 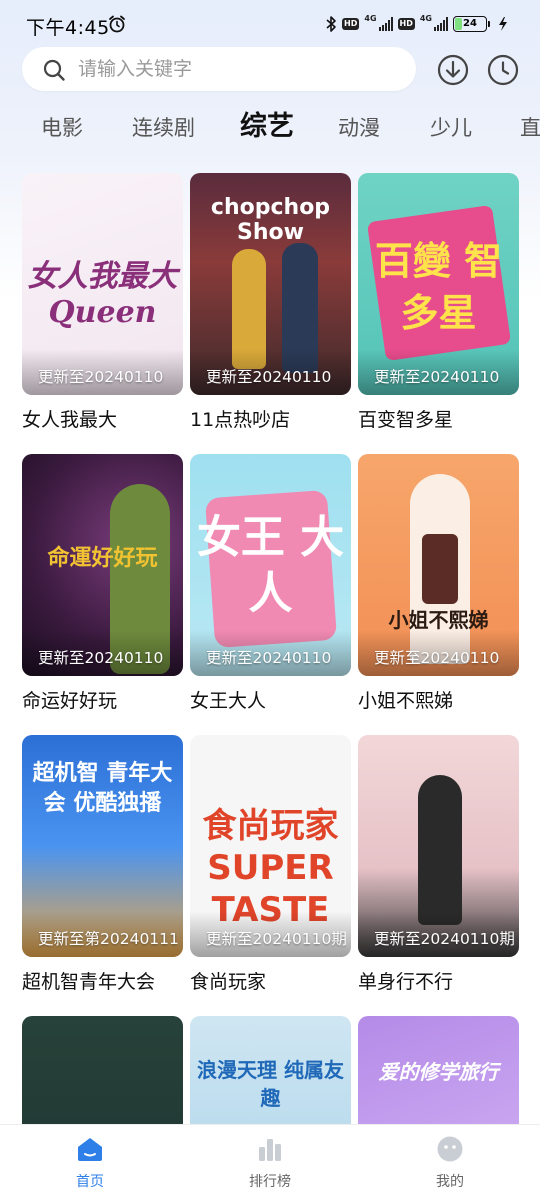 What do you see at coordinates (438, 1072) in the screenshot?
I see `poster-title: 爱的修学旅行` at bounding box center [438, 1072].